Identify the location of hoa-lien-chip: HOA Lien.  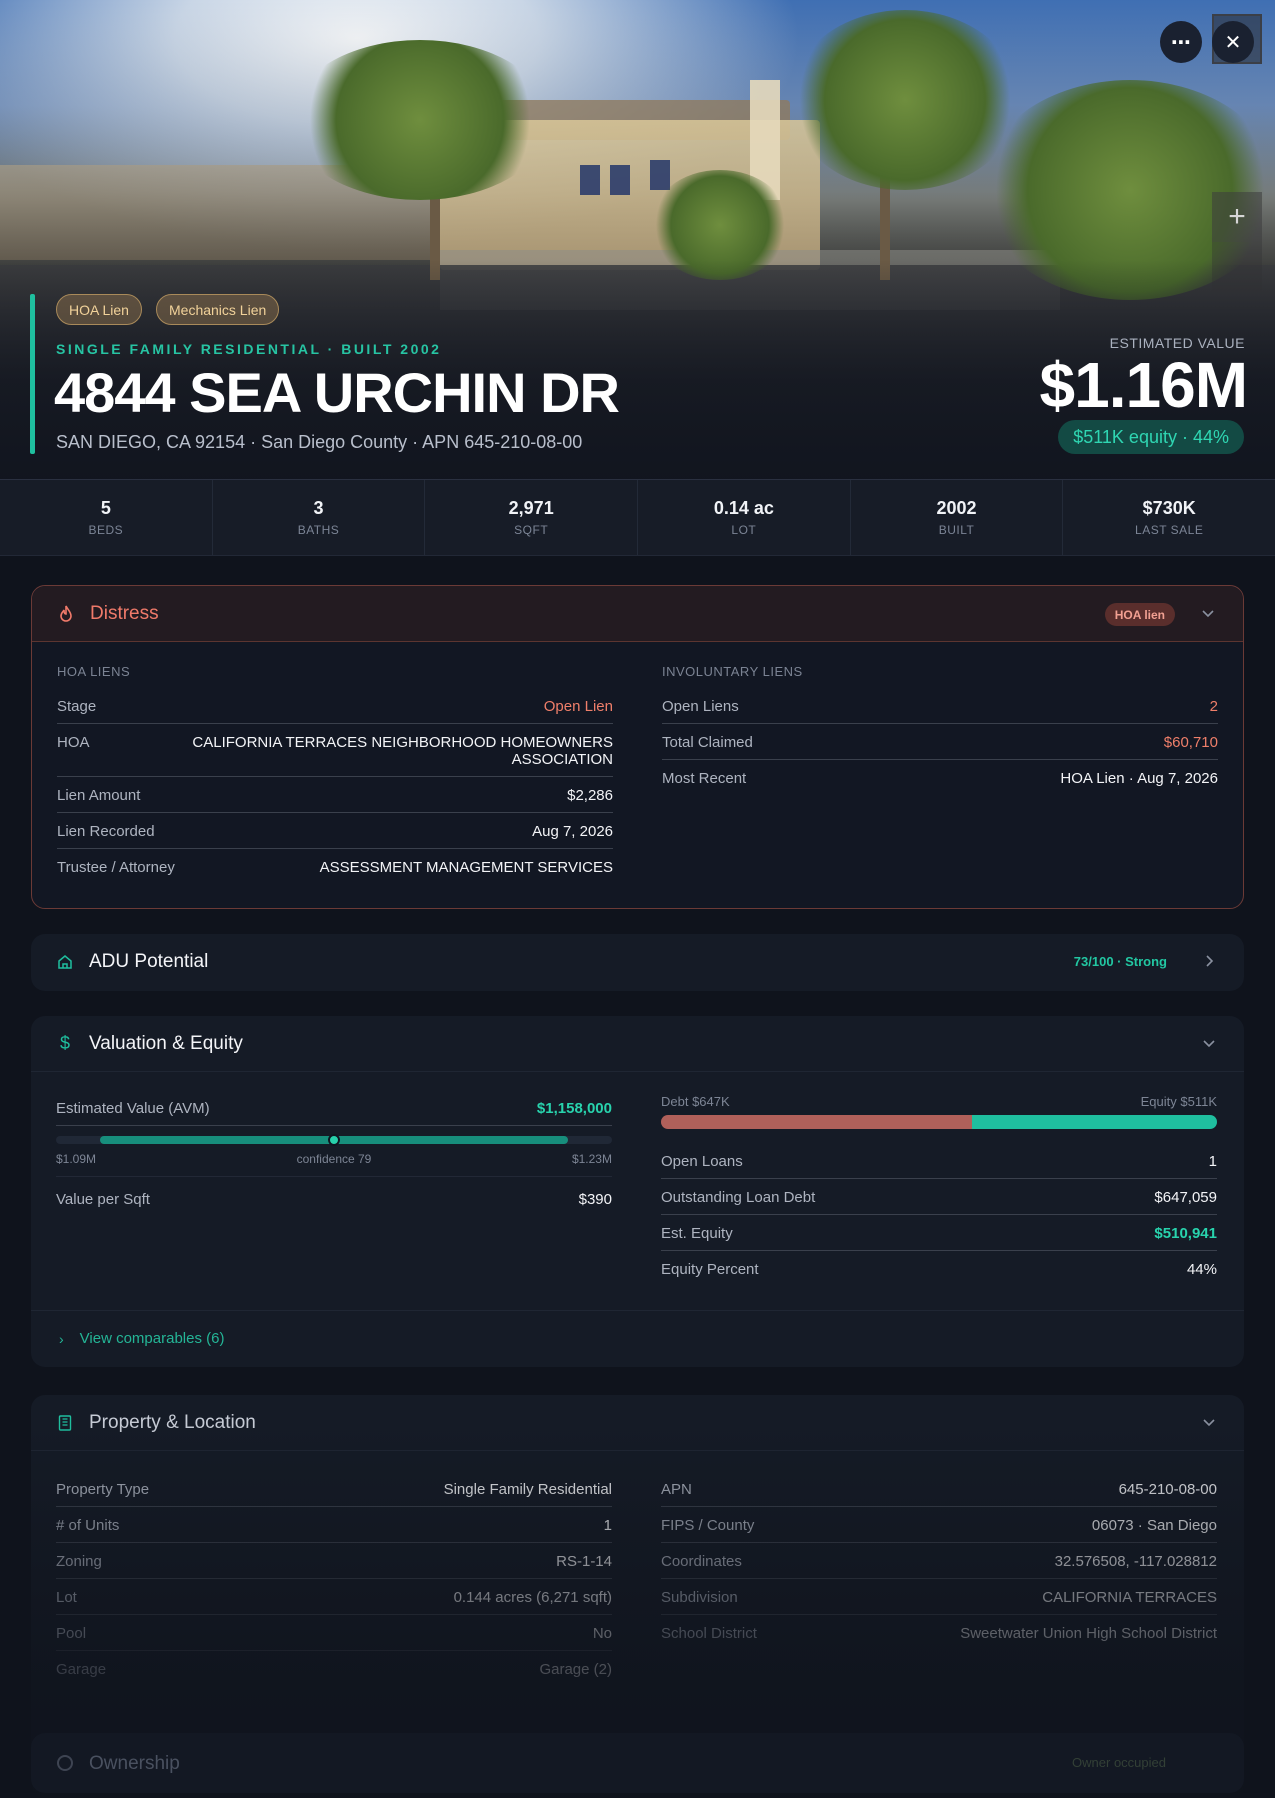
(99, 309).